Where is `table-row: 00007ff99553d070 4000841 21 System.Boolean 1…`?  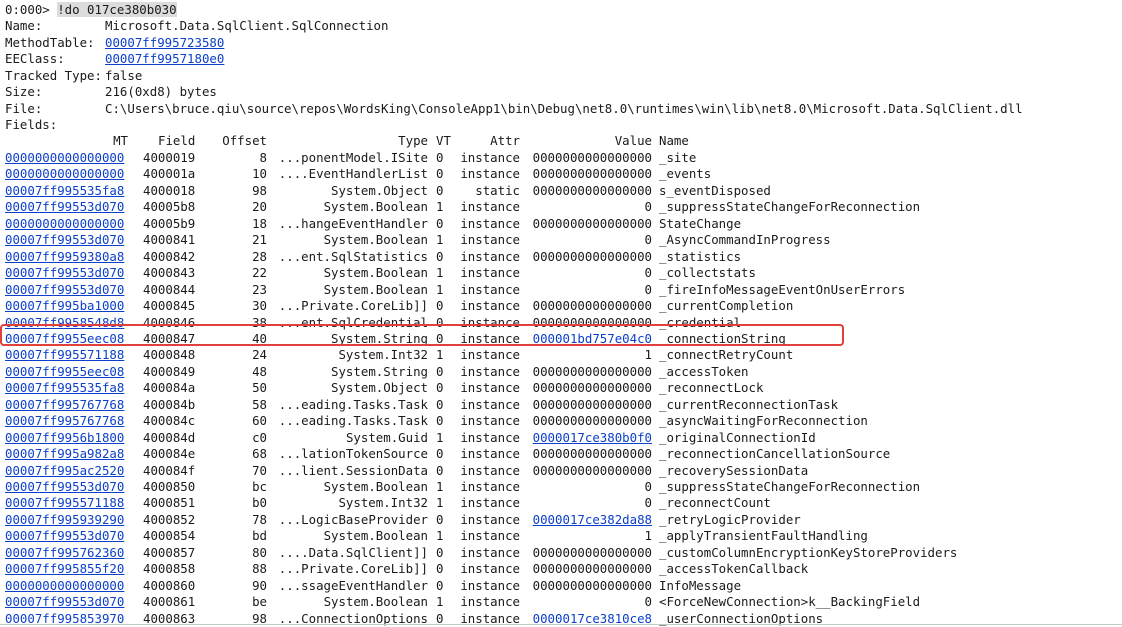 table-row: 00007ff99553d070 4000841 21 System.Boolean 1… is located at coordinates (561, 240).